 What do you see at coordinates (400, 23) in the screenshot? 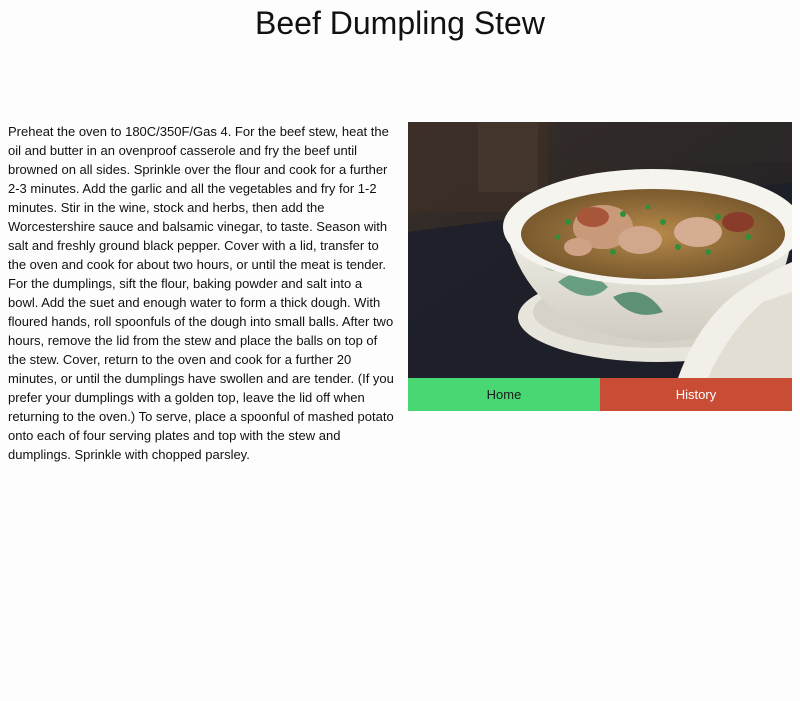
I see `page-title: Beef Dumpling Stew` at bounding box center [400, 23].